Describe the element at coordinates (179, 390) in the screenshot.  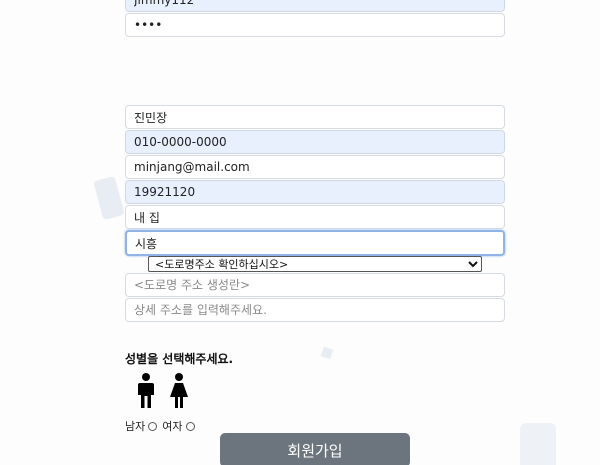
I see `female-icon` at that location.